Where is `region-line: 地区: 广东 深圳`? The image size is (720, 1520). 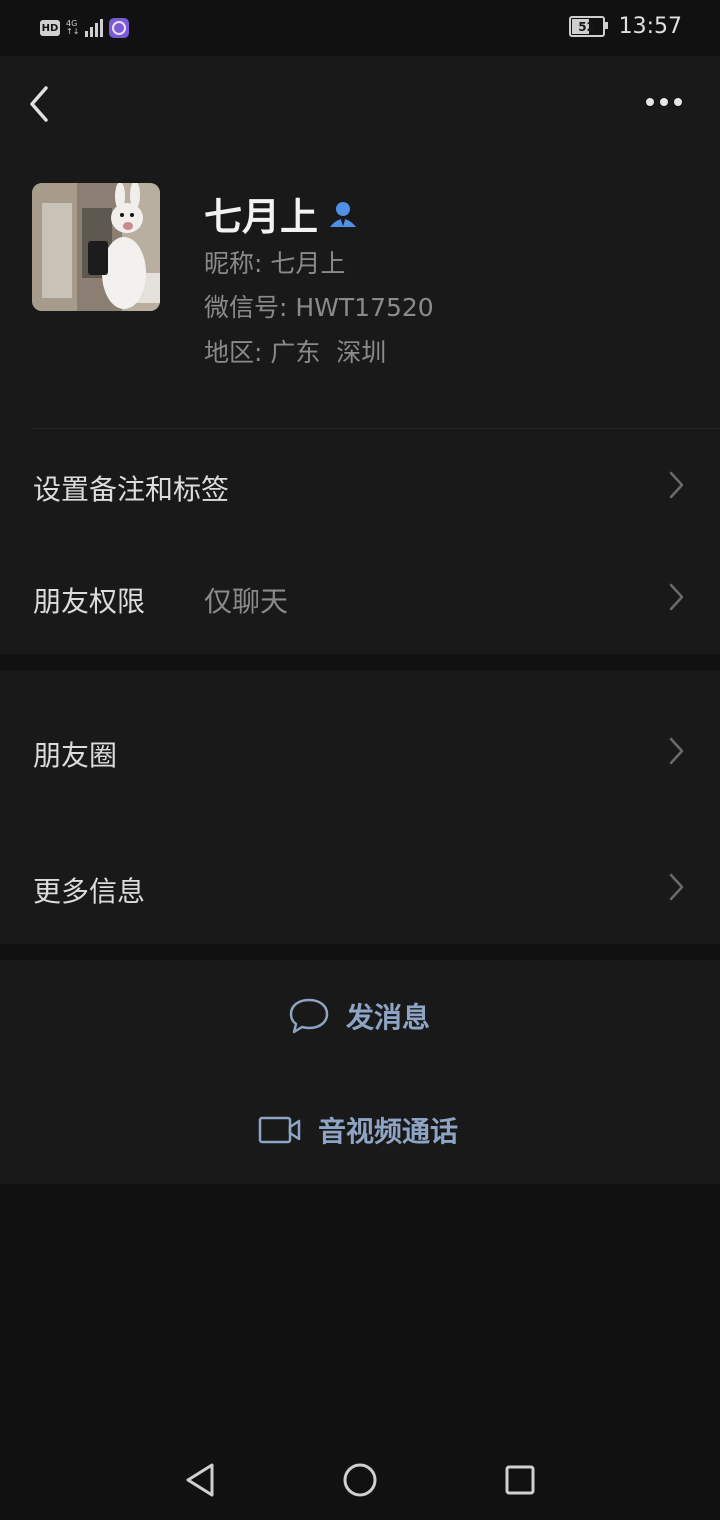 region-line: 地区: 广东 深圳 is located at coordinates (295, 351).